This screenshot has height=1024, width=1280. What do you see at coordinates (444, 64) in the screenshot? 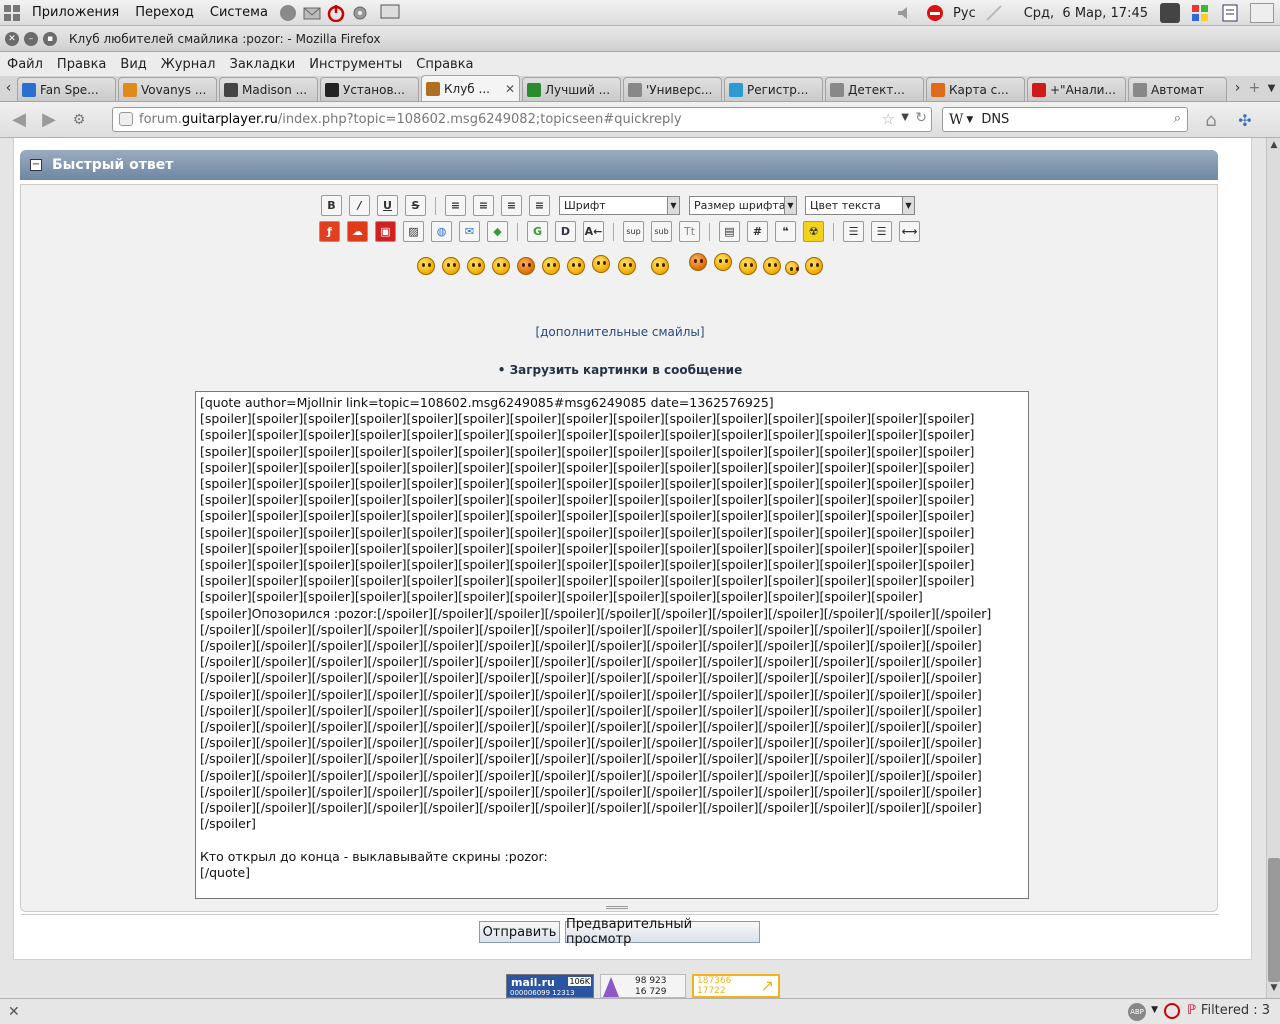
I see `menu-help: Справка` at bounding box center [444, 64].